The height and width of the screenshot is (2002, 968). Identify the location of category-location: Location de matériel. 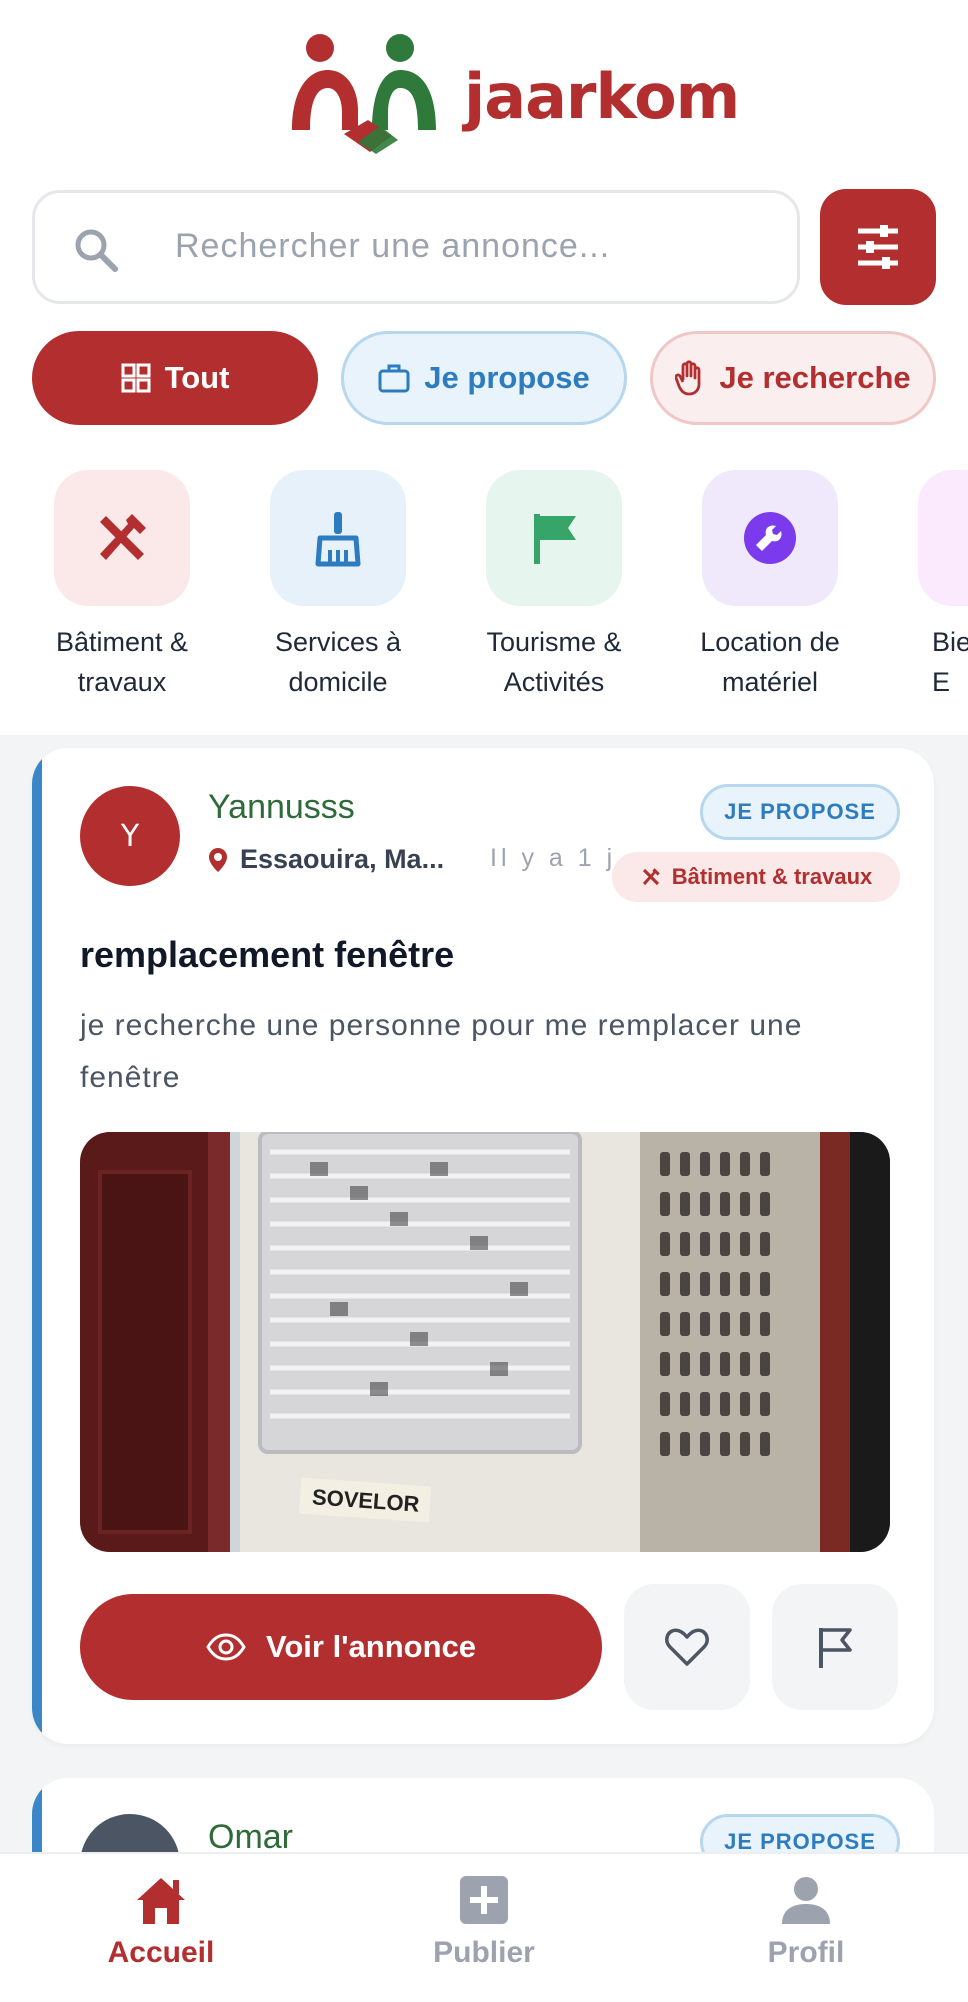
(770, 586).